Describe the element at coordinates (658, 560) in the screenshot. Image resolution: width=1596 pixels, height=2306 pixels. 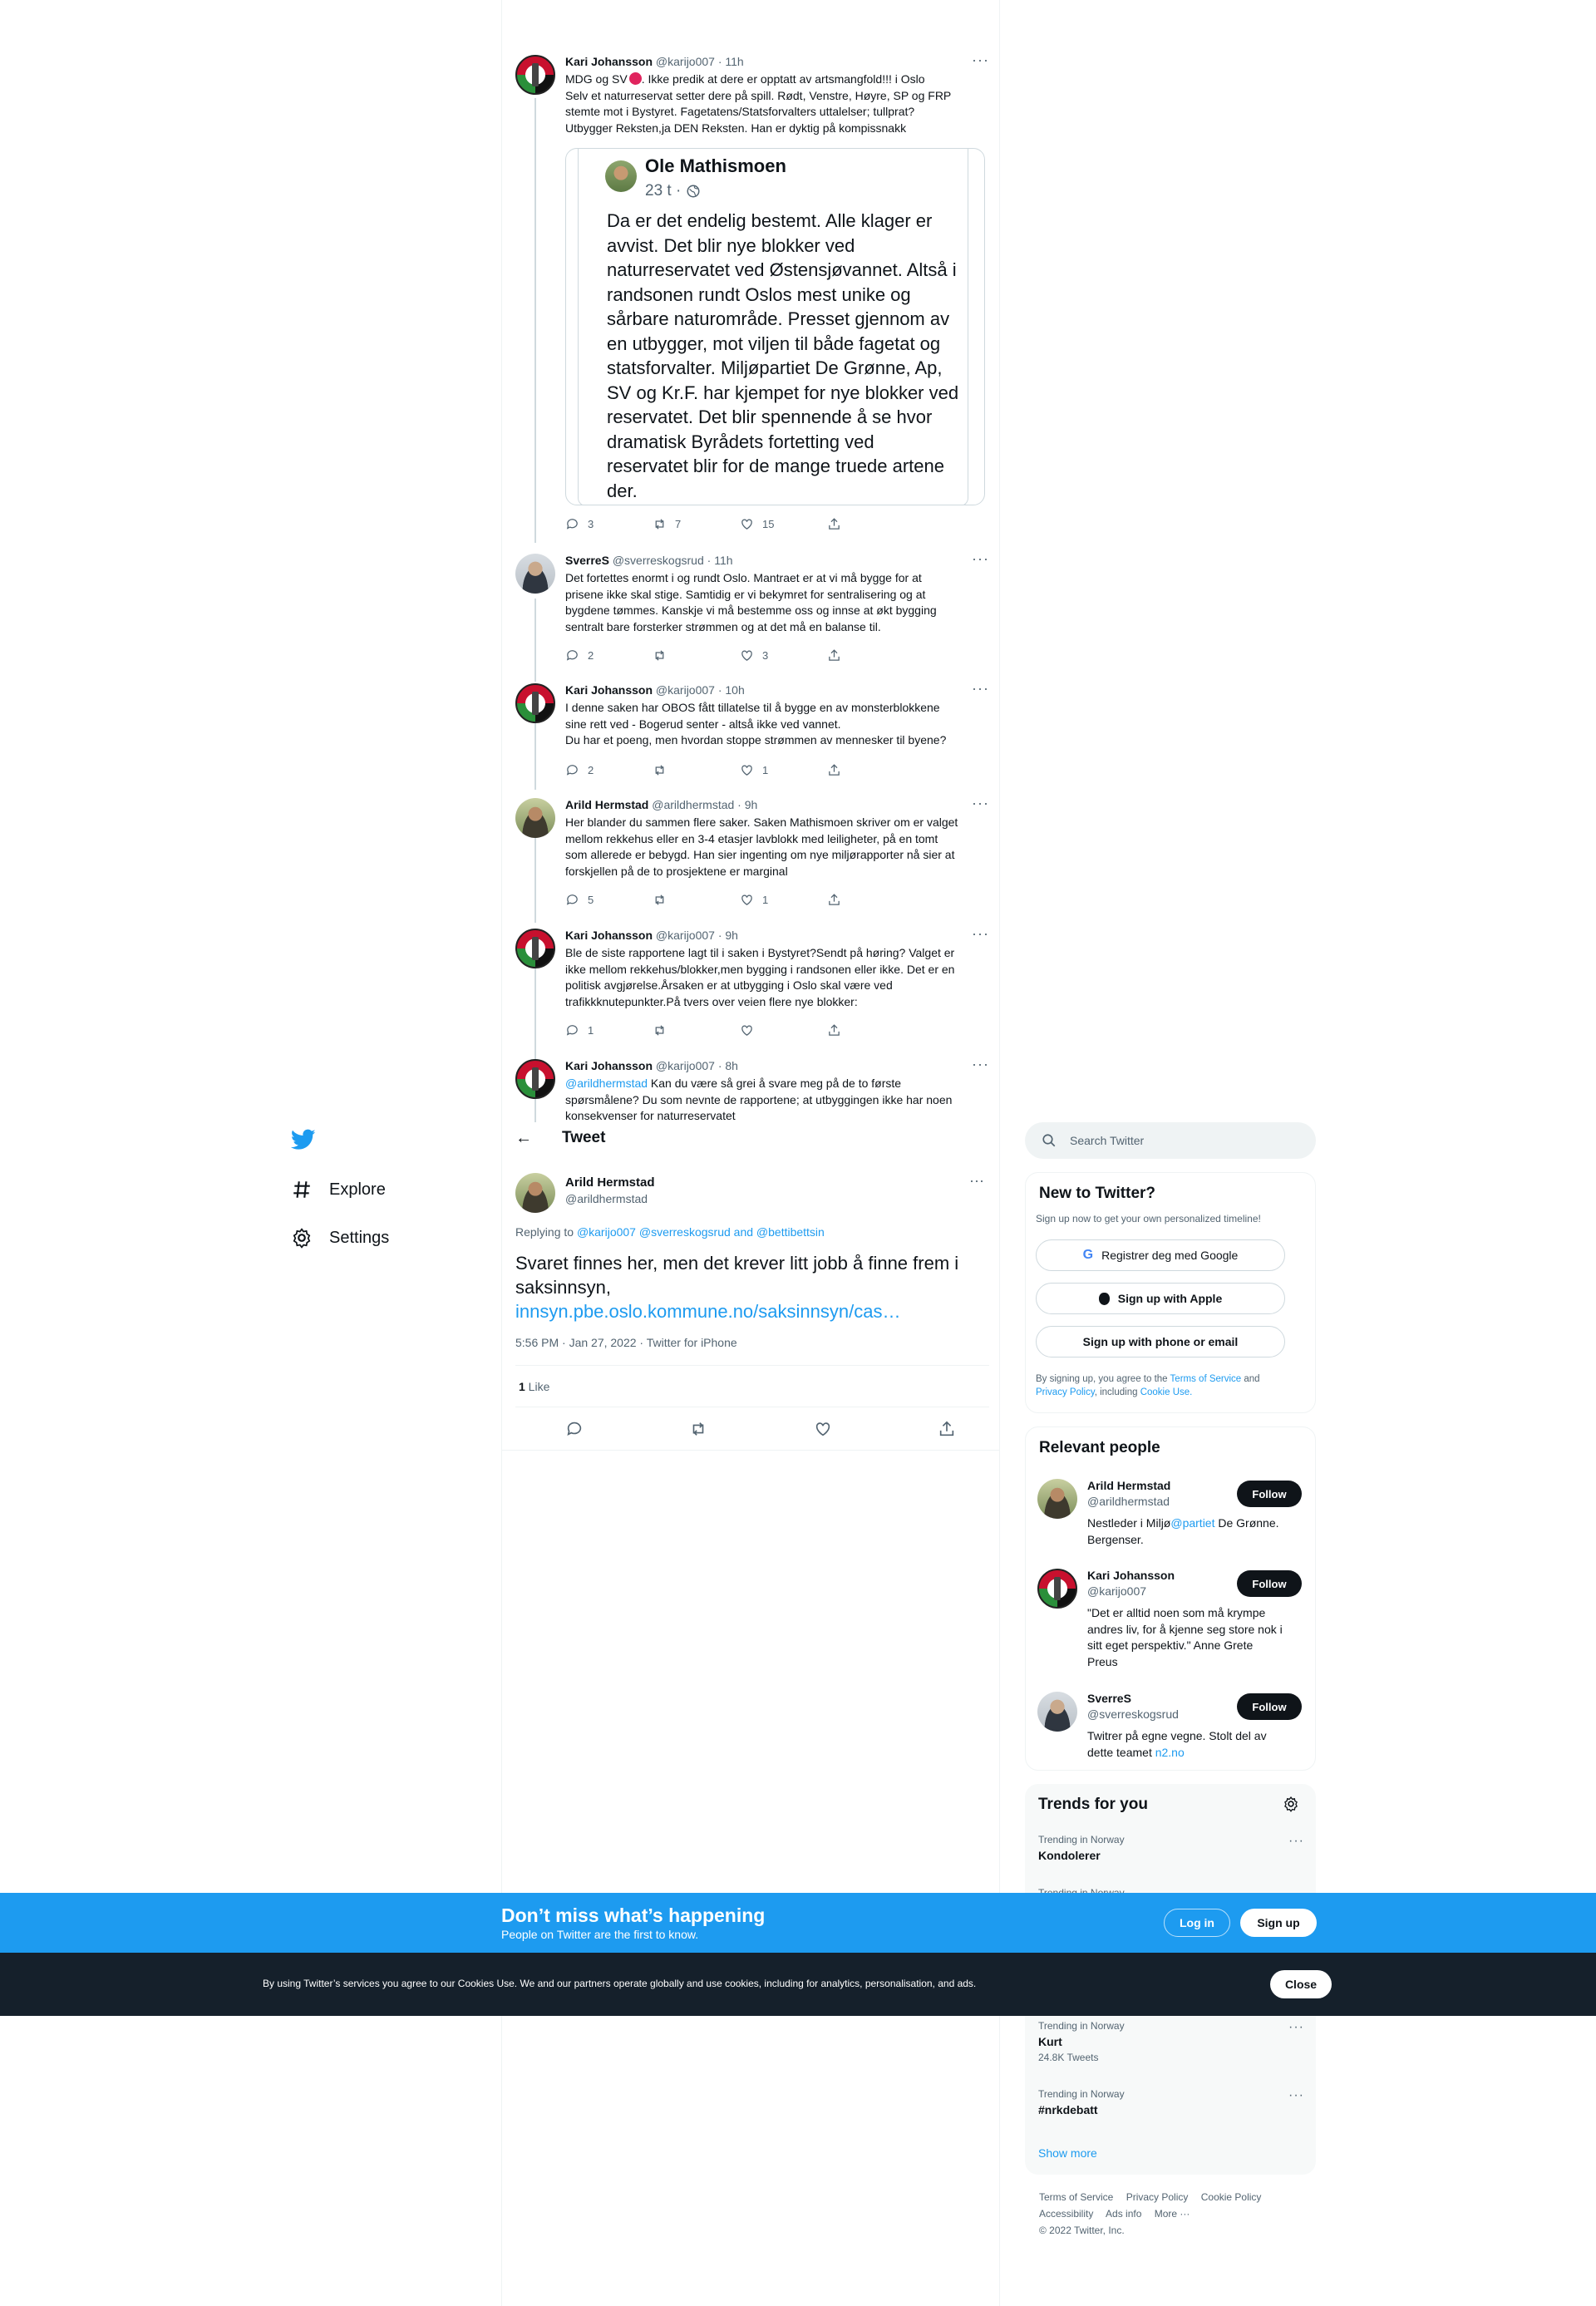
I see `author-handle: @sverreskogsrud` at that location.